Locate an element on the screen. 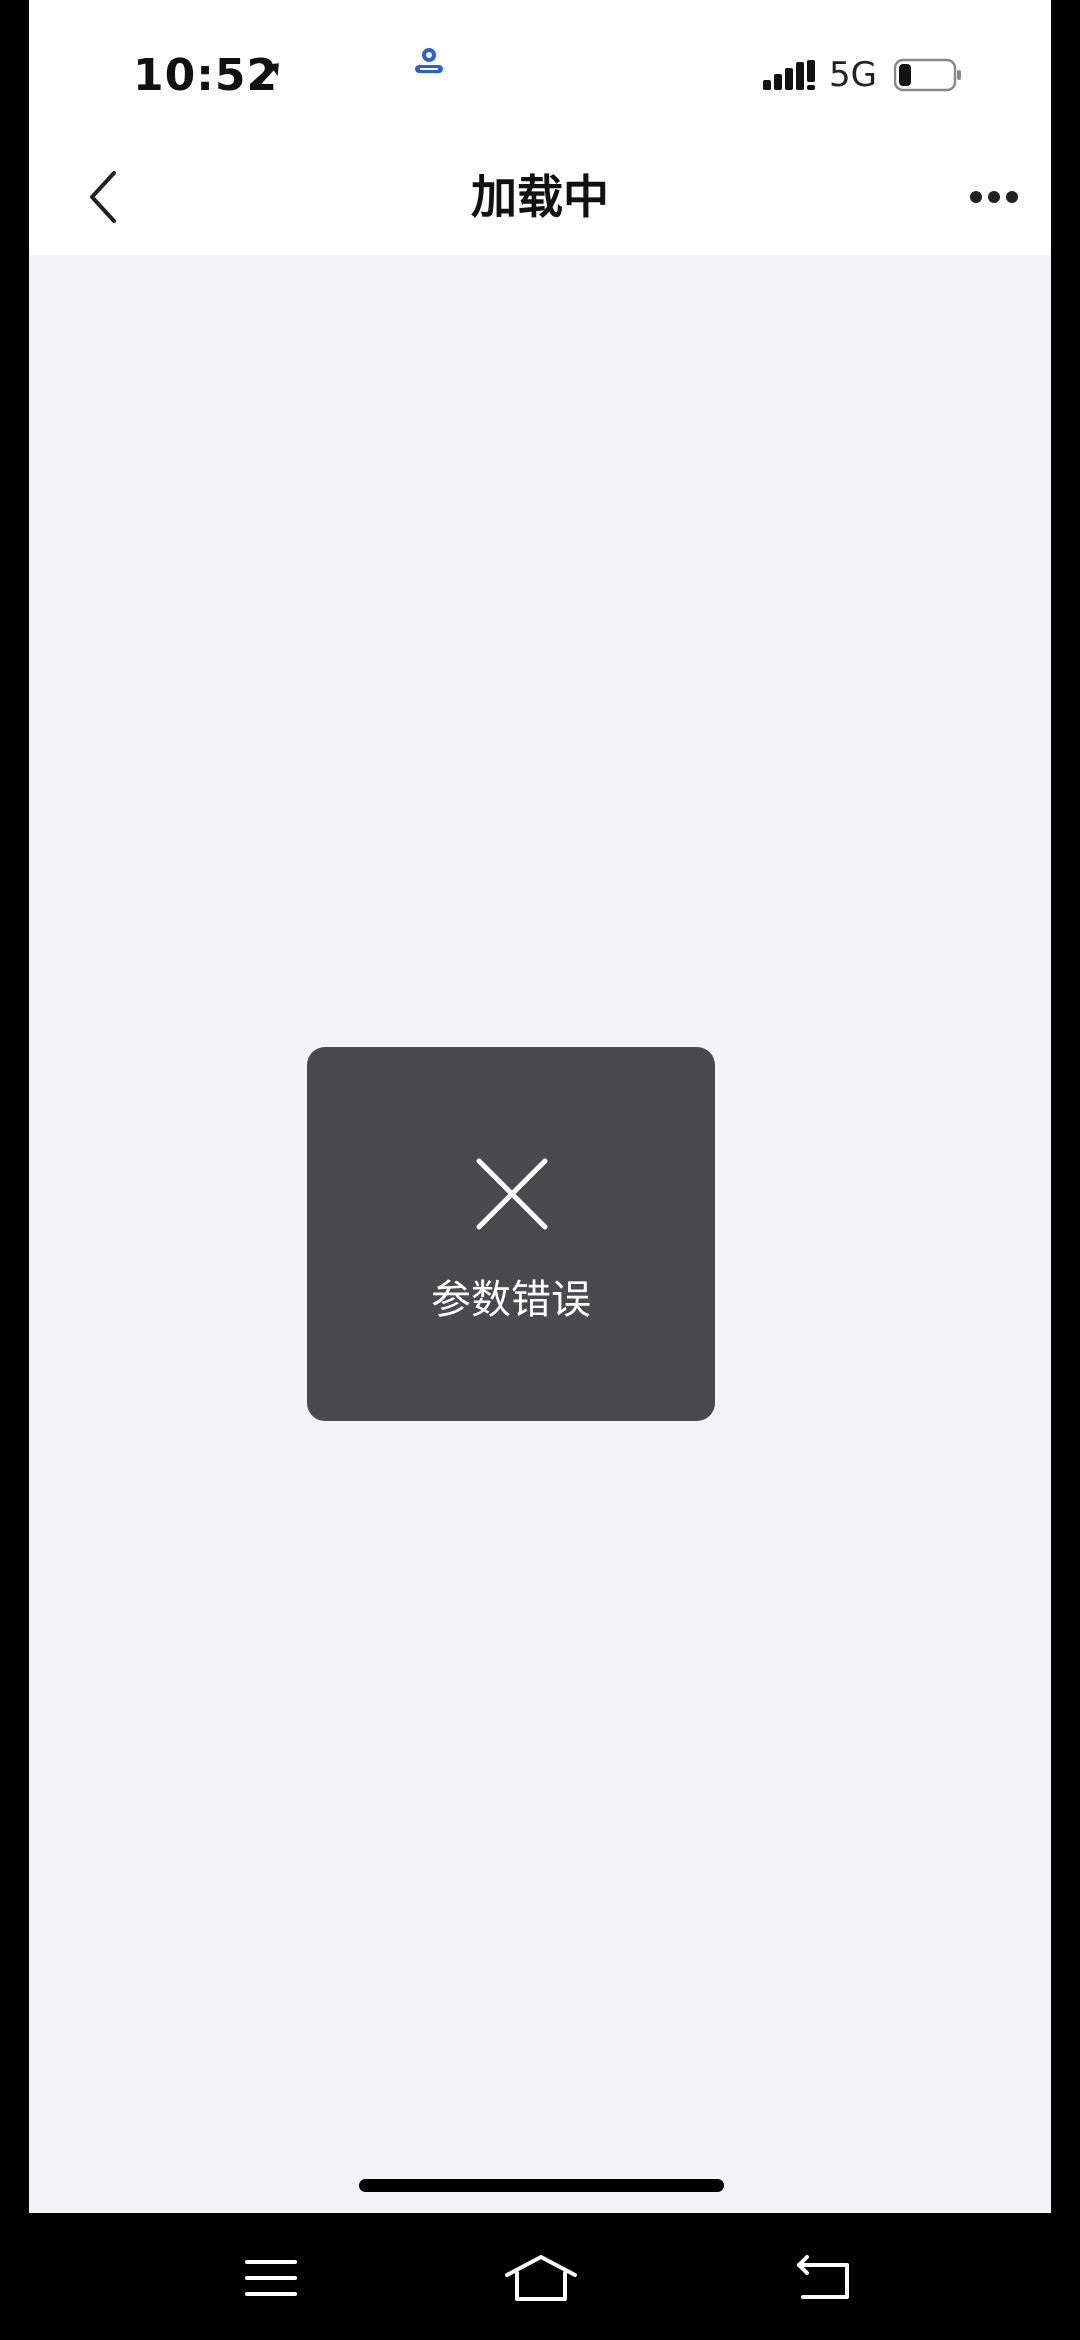 Image resolution: width=1080 pixels, height=2340 pixels. home-indicator is located at coordinates (541, 2185).